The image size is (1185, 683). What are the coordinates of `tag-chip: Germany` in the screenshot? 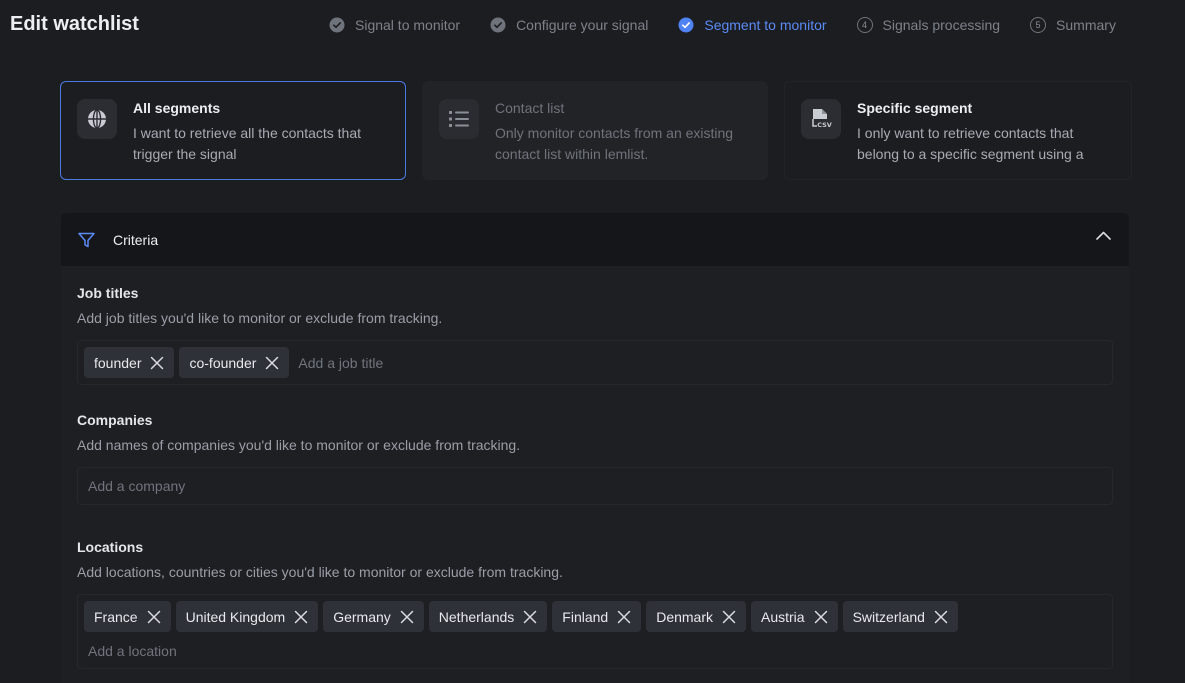 It's located at (373, 616).